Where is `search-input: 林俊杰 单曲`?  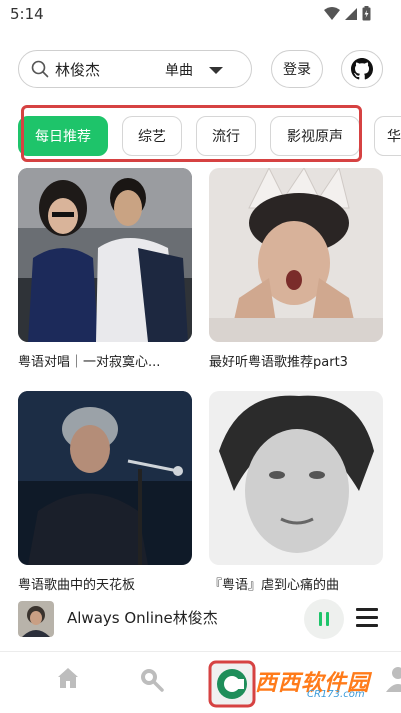 search-input: 林俊杰 单曲 is located at coordinates (135, 69).